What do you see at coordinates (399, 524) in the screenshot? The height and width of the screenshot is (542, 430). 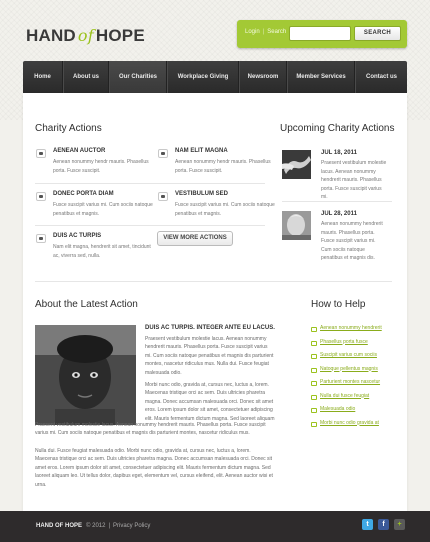 I see `plus-icon: +` at bounding box center [399, 524].